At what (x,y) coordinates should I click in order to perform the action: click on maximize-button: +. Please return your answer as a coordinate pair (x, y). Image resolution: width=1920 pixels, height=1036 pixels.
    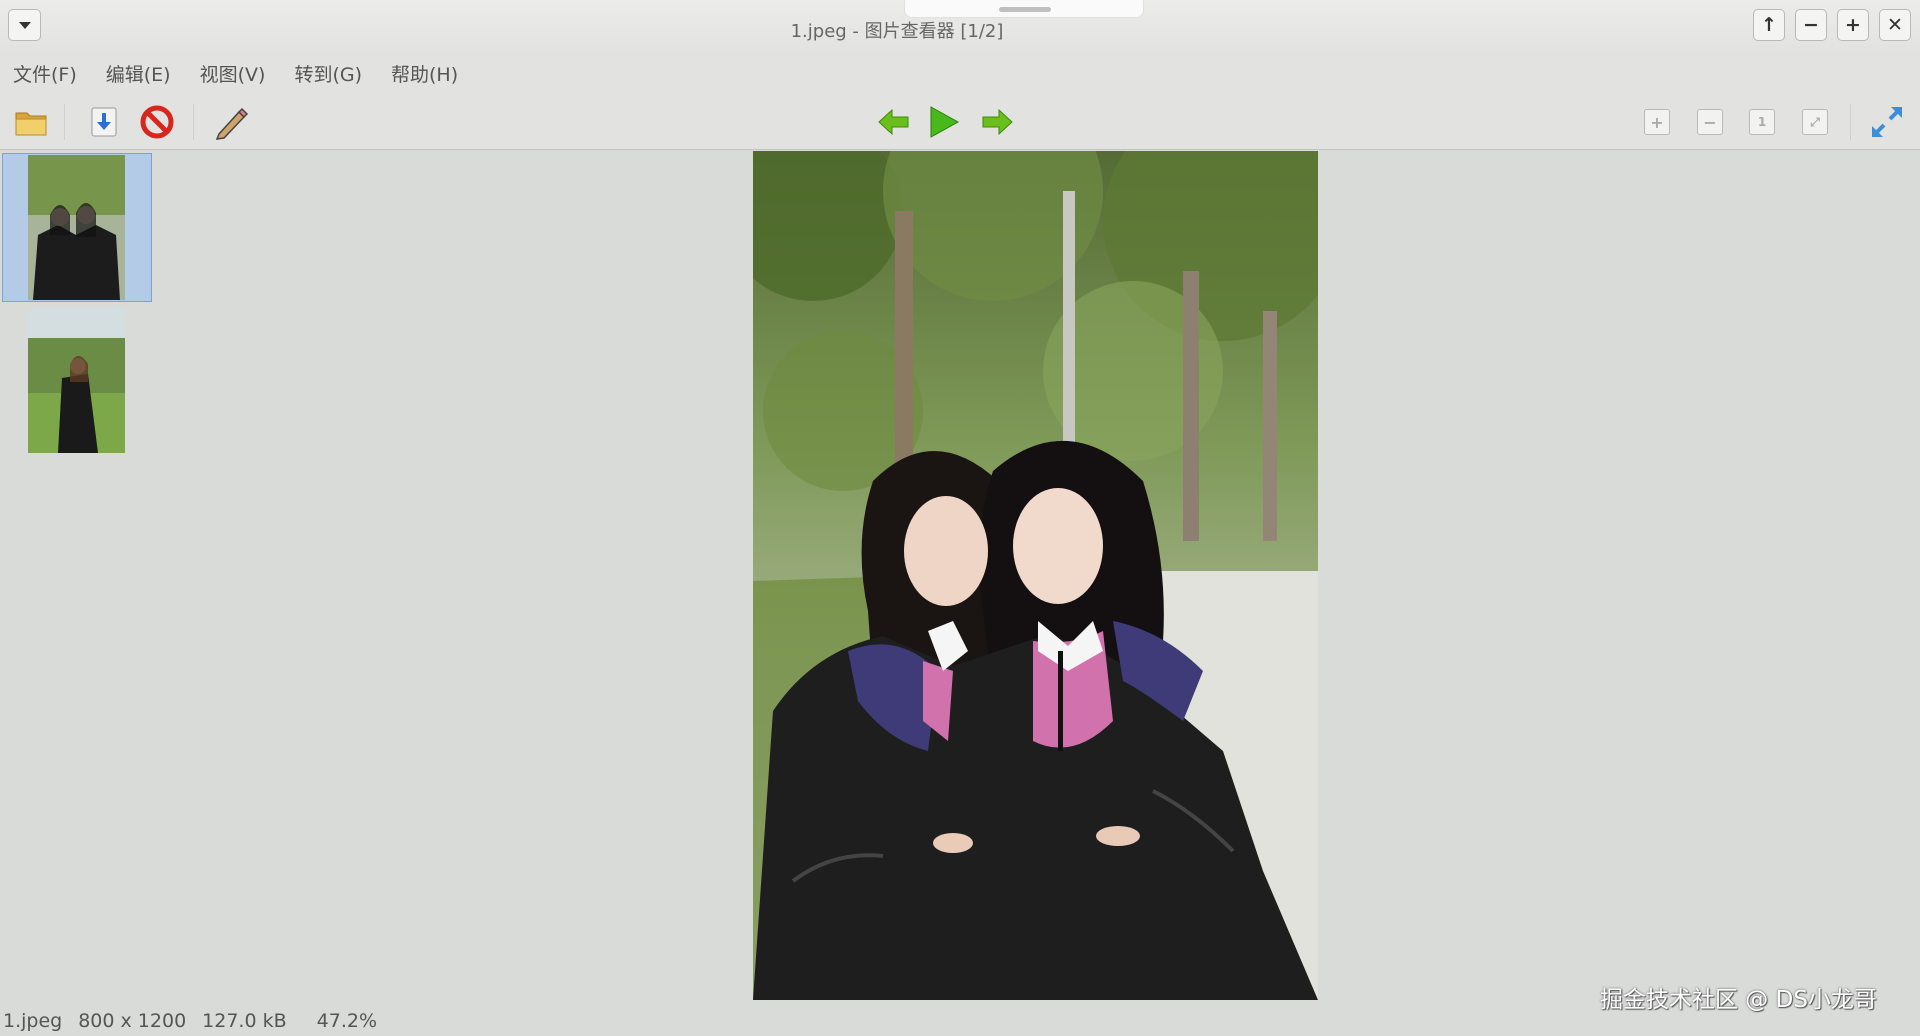
    Looking at the image, I should click on (1853, 25).